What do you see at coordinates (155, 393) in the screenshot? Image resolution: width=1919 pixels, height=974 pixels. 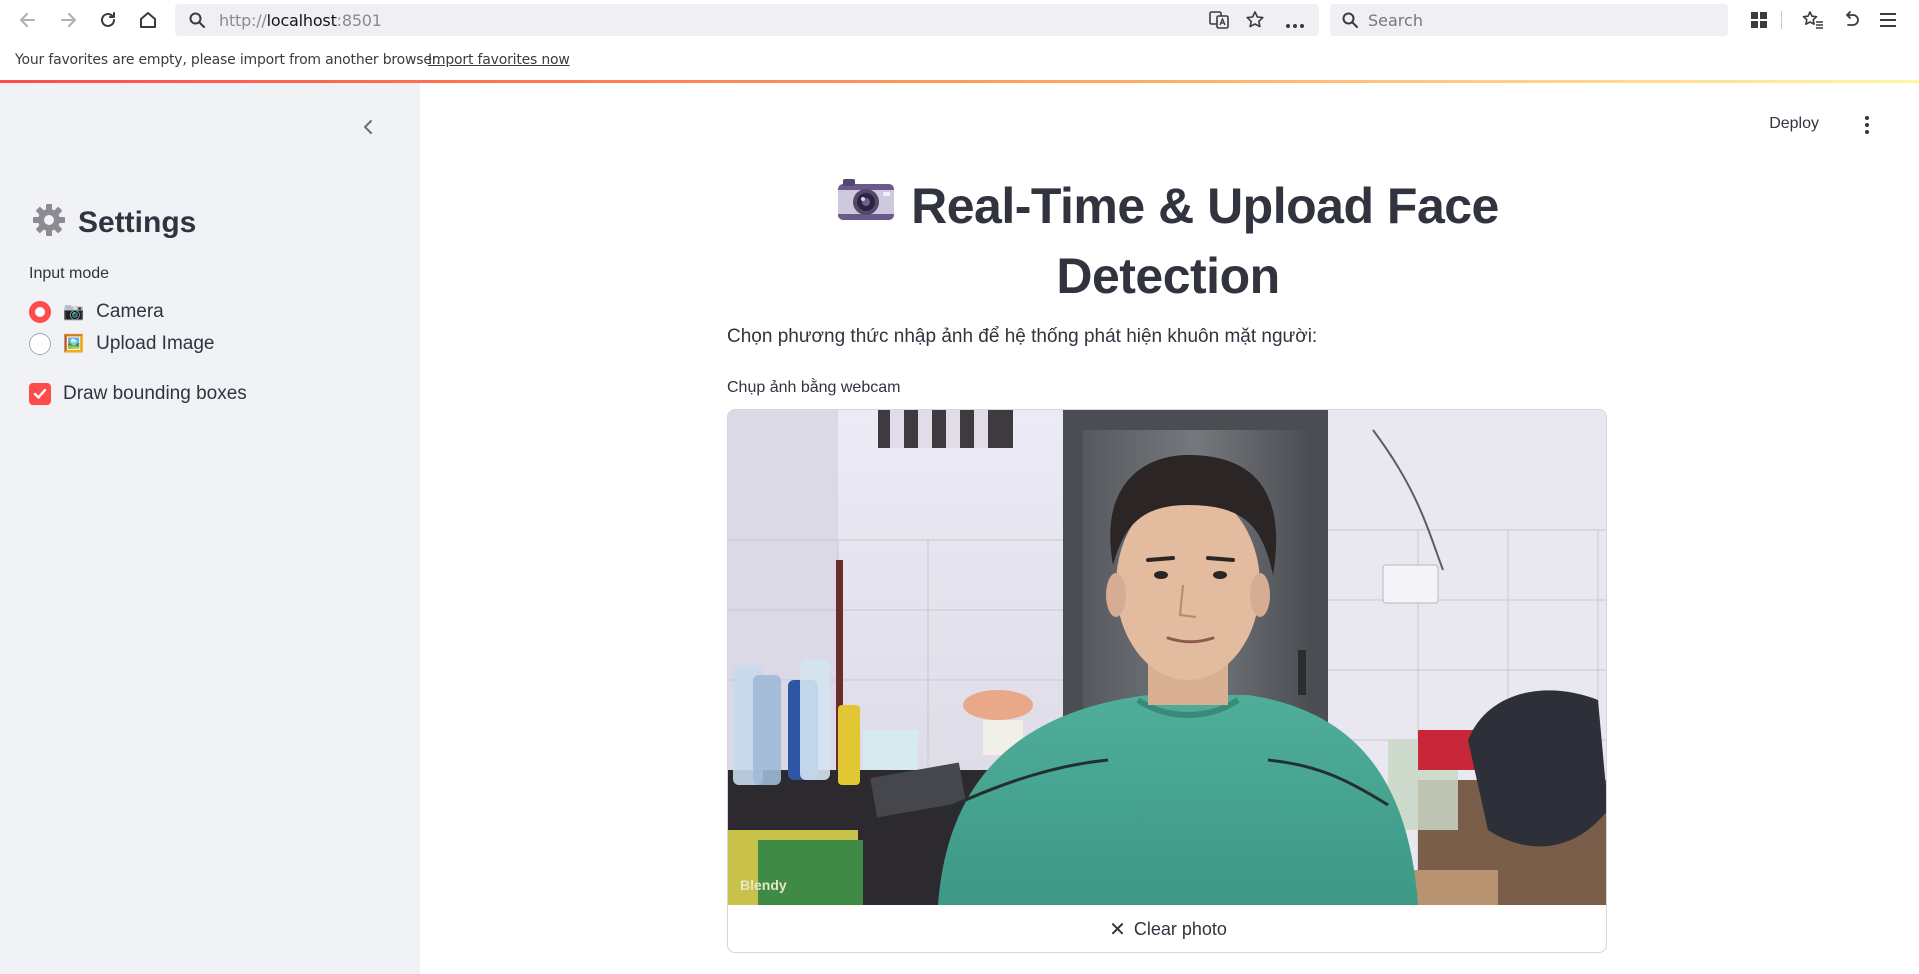 I see `checkbox-label: Draw bounding boxes` at bounding box center [155, 393].